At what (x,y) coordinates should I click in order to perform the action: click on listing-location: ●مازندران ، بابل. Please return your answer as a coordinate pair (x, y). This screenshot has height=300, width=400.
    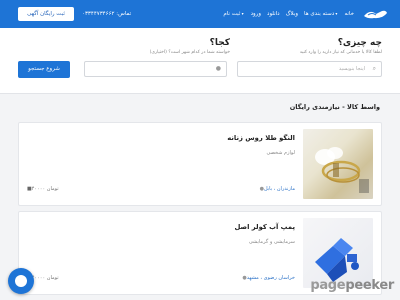
    Looking at the image, I should click on (276, 189).